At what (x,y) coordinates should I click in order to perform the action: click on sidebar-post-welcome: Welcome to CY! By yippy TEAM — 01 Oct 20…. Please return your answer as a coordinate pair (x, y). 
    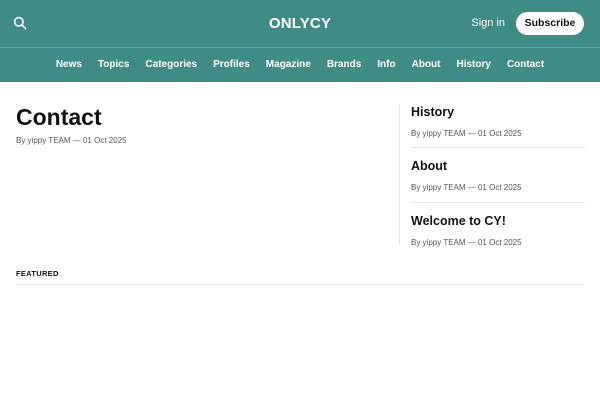
    Looking at the image, I should click on (498, 231).